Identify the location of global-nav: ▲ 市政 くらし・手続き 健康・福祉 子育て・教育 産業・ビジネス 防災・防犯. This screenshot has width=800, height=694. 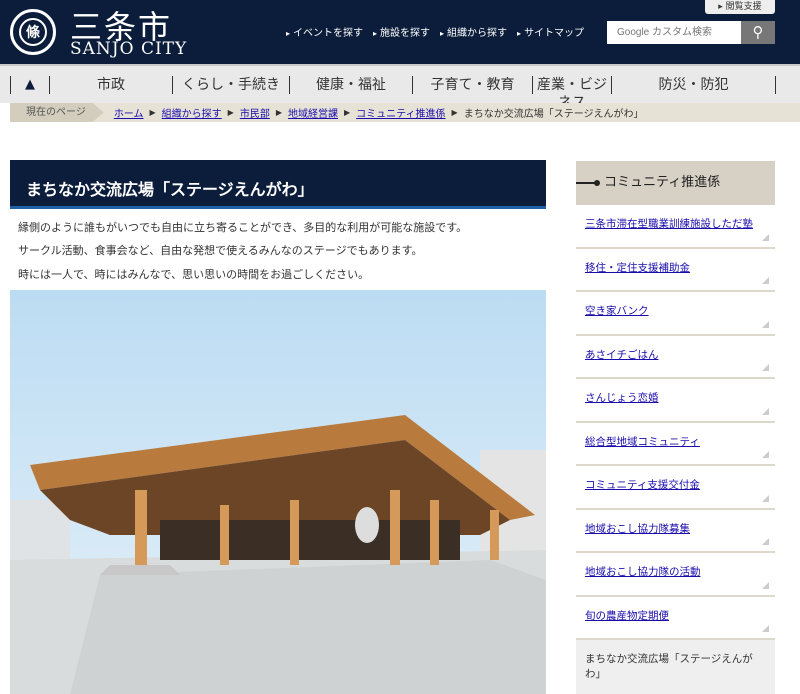
(400, 87).